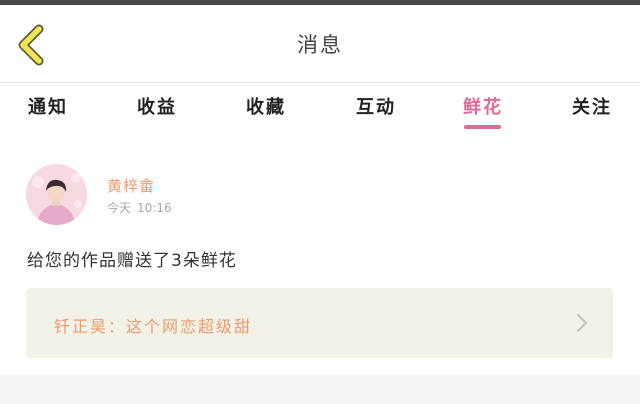 The height and width of the screenshot is (404, 640). I want to click on timestamp-time: 10:16, so click(154, 208).